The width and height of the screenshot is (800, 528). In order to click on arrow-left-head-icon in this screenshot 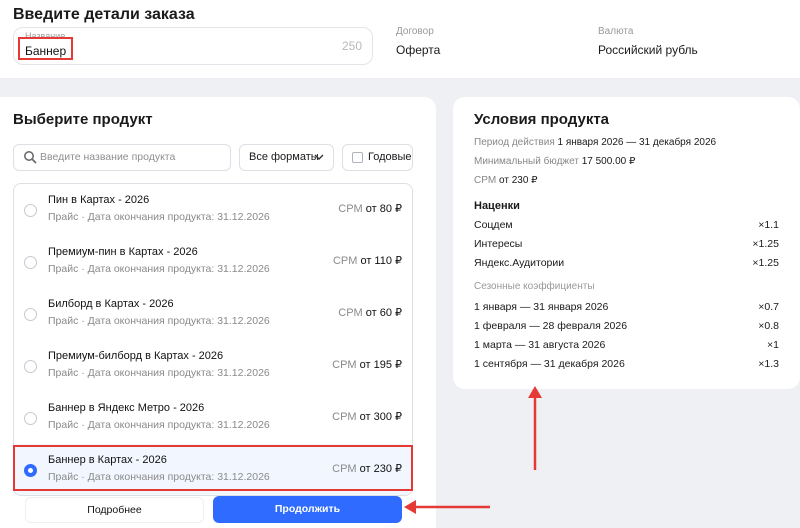, I will do `click(410, 507)`.